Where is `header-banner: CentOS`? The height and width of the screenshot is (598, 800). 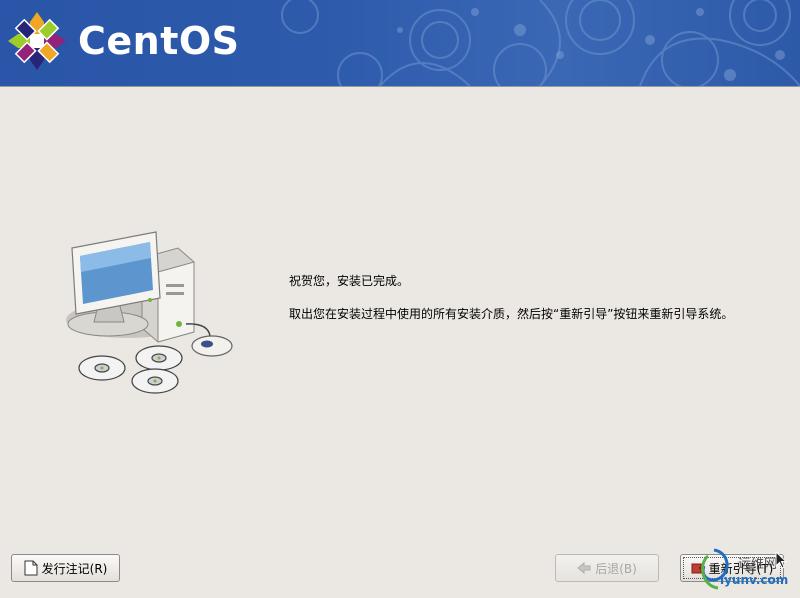 header-banner: CentOS is located at coordinates (400, 43).